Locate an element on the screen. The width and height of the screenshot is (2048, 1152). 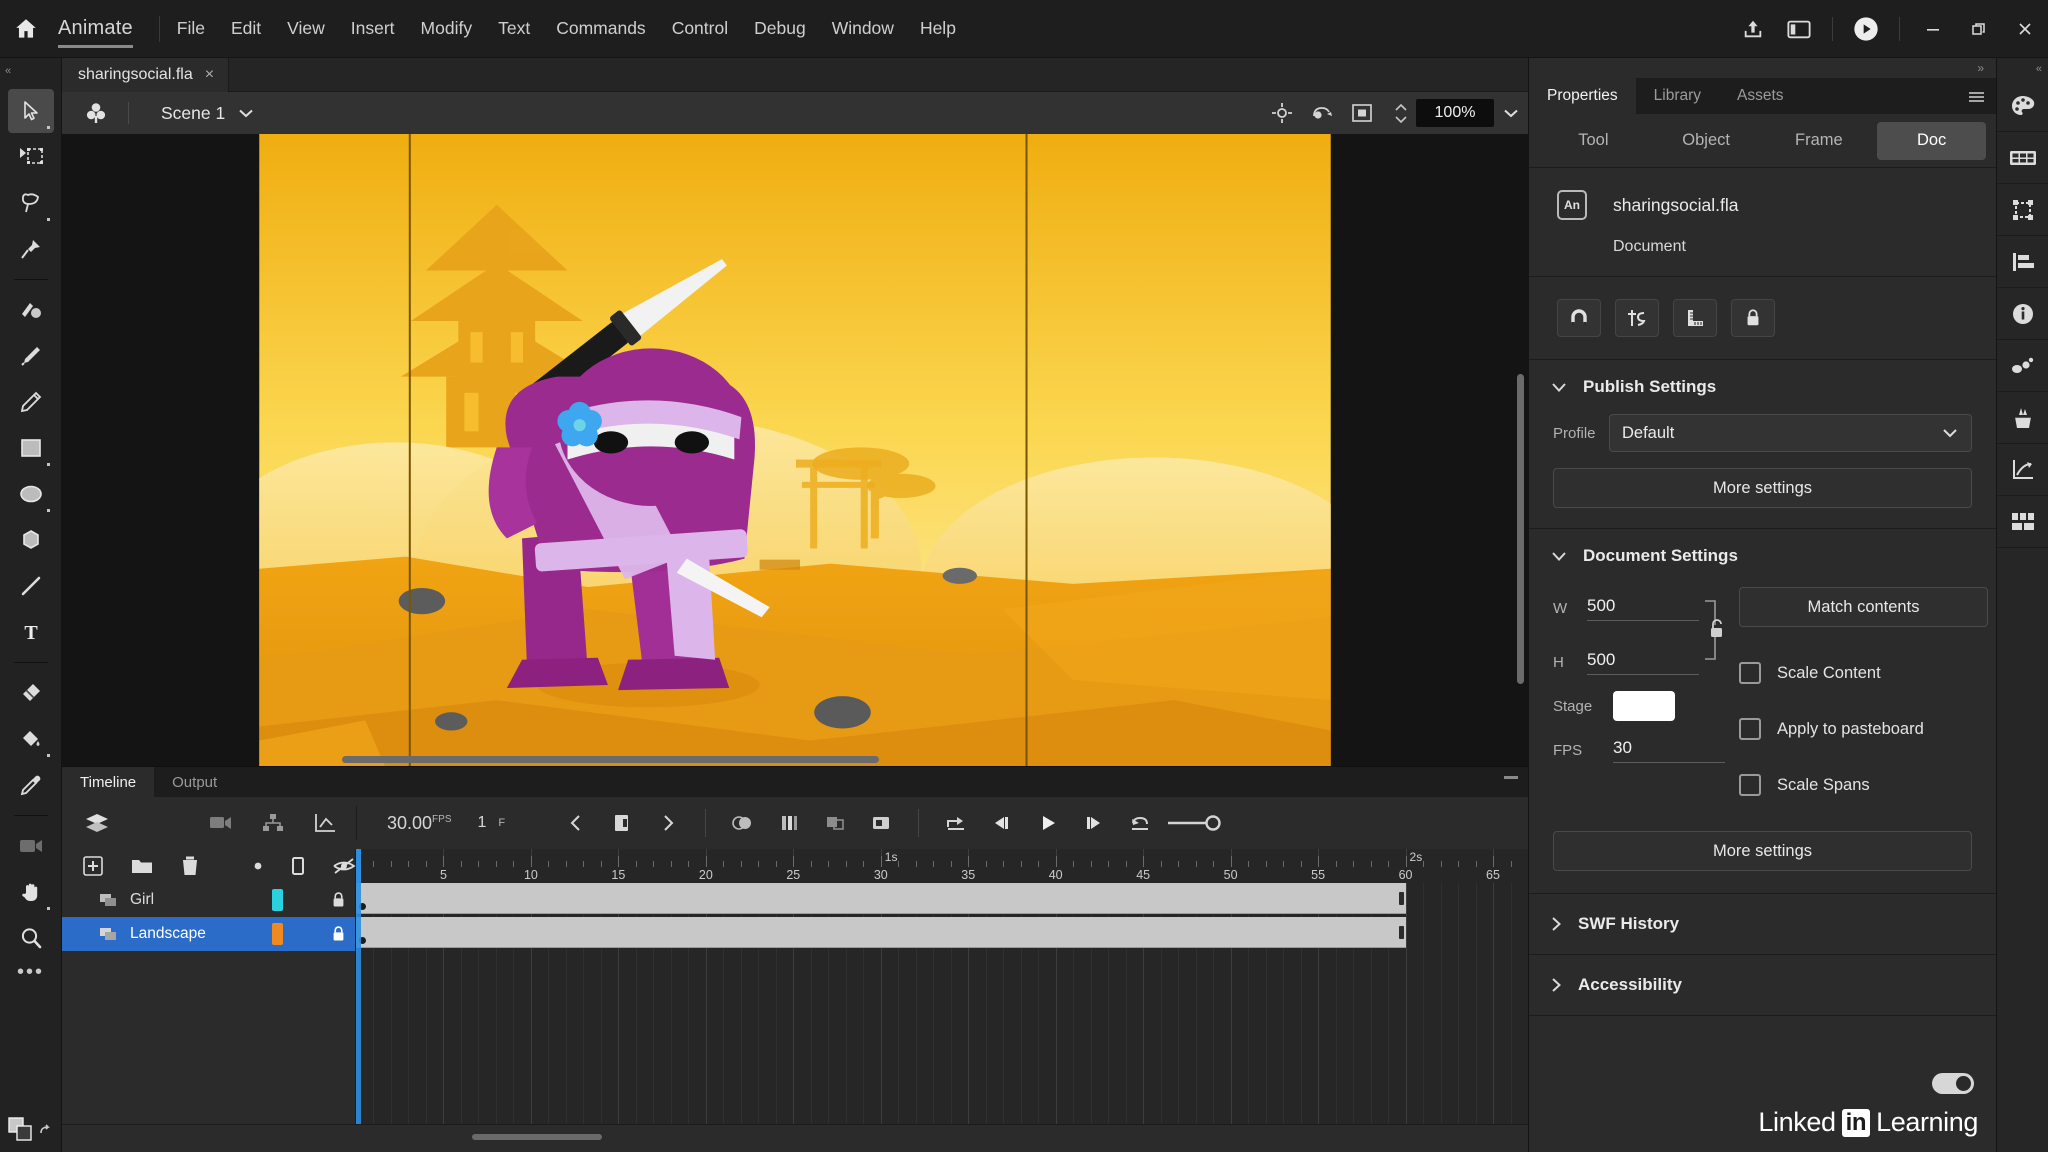
document-tab-close-icon: × is located at coordinates (209, 75).